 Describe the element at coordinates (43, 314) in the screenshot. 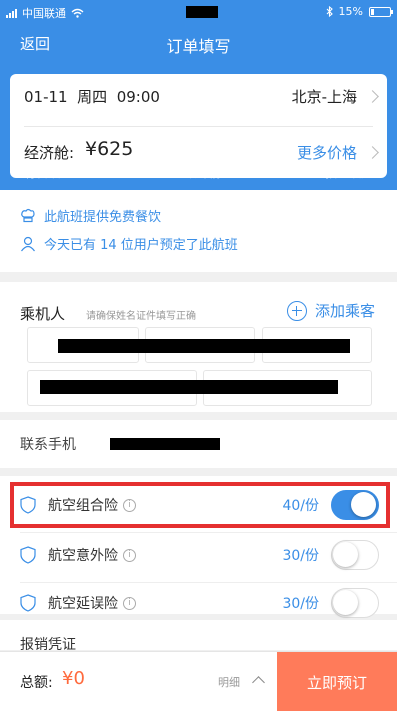

I see `passengers-title: 乘机人` at that location.